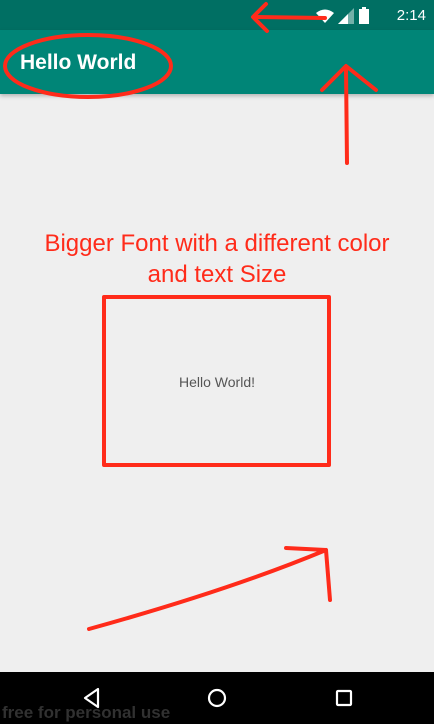 Image resolution: width=434 pixels, height=724 pixels. I want to click on status-bar: 2:14, so click(217, 15).